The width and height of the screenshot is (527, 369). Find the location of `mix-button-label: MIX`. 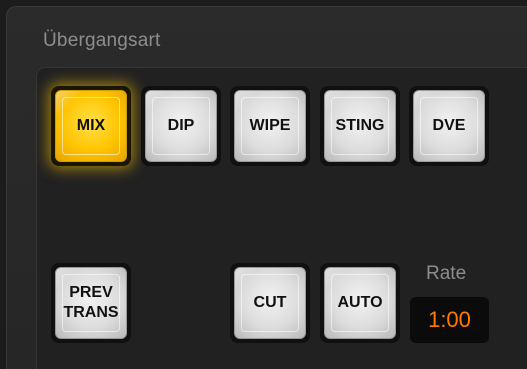

mix-button-label: MIX is located at coordinates (91, 125).